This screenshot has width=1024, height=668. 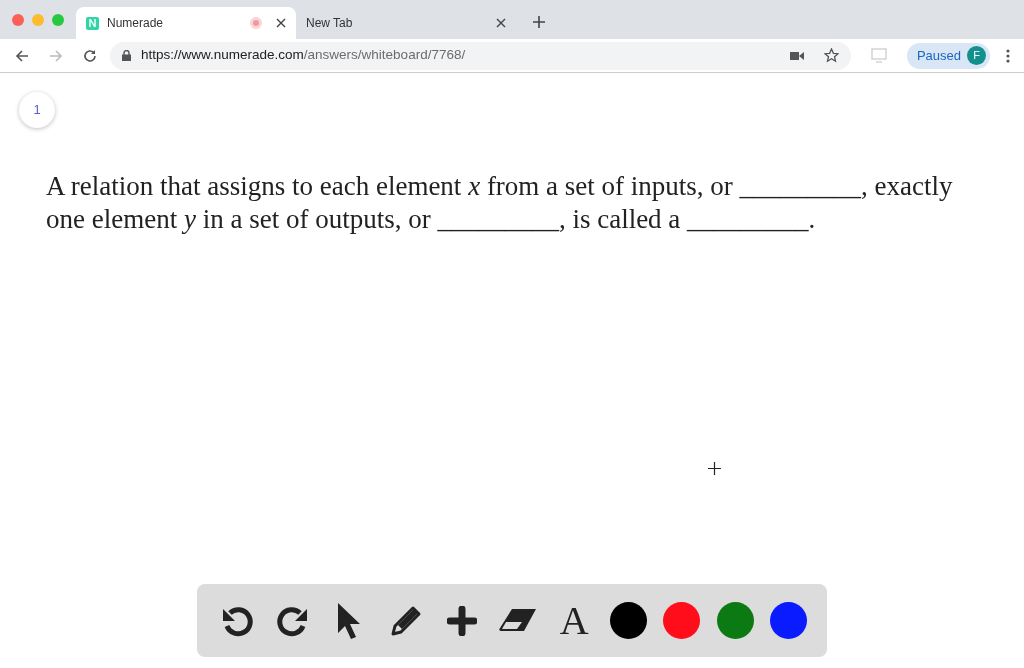 I want to click on text-tool-button: A, so click(x=574, y=620).